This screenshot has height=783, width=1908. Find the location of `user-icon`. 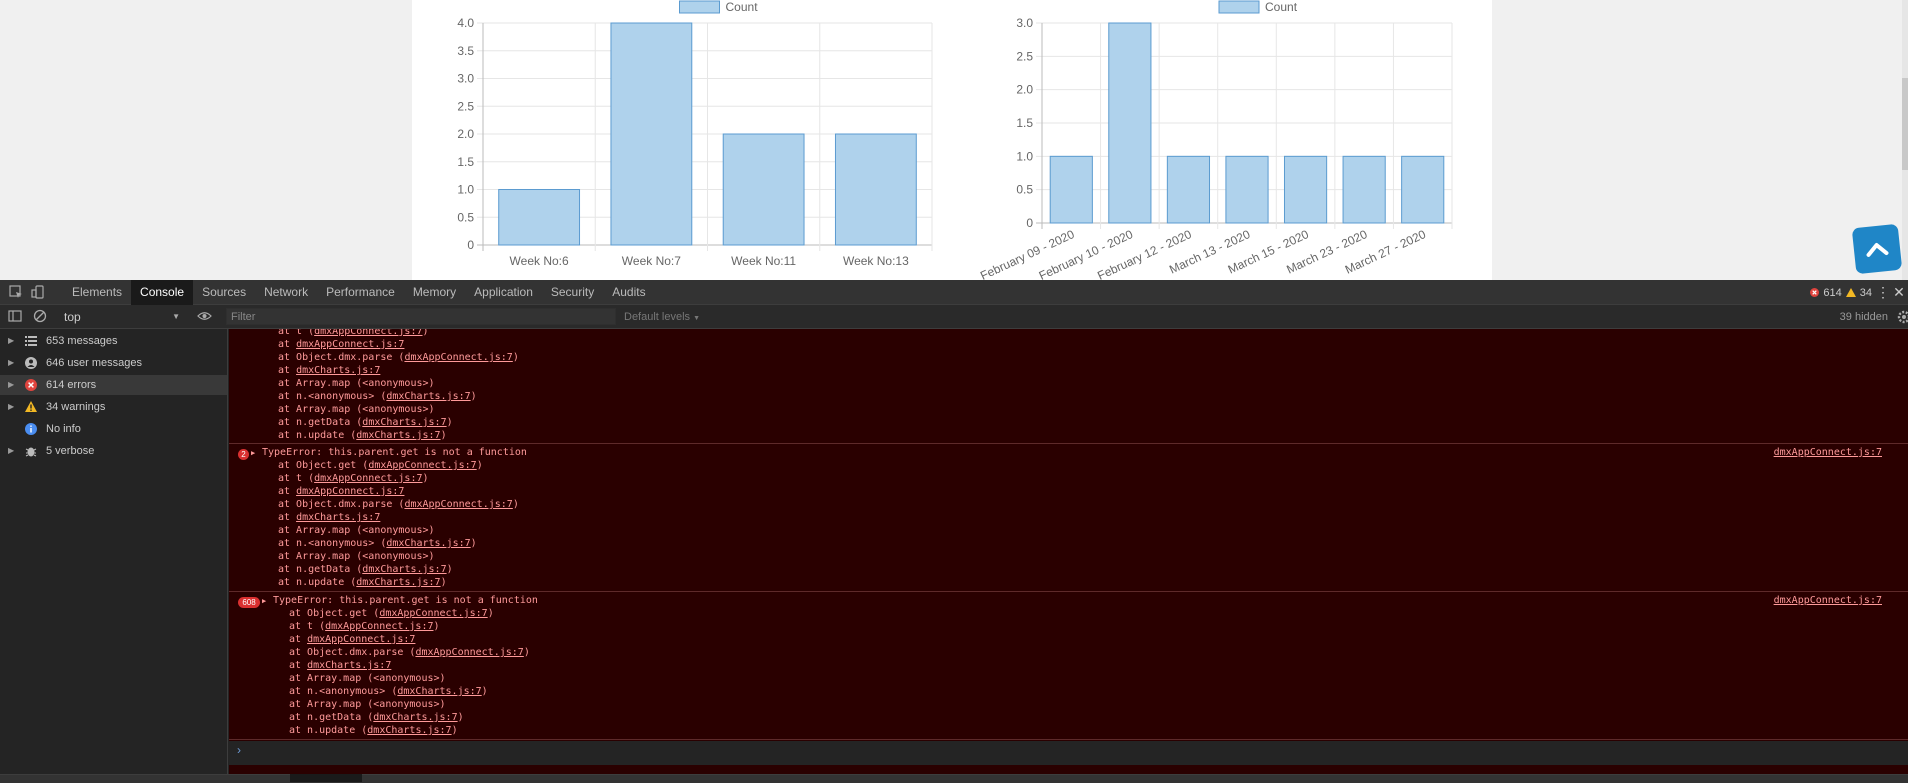

user-icon is located at coordinates (31, 363).